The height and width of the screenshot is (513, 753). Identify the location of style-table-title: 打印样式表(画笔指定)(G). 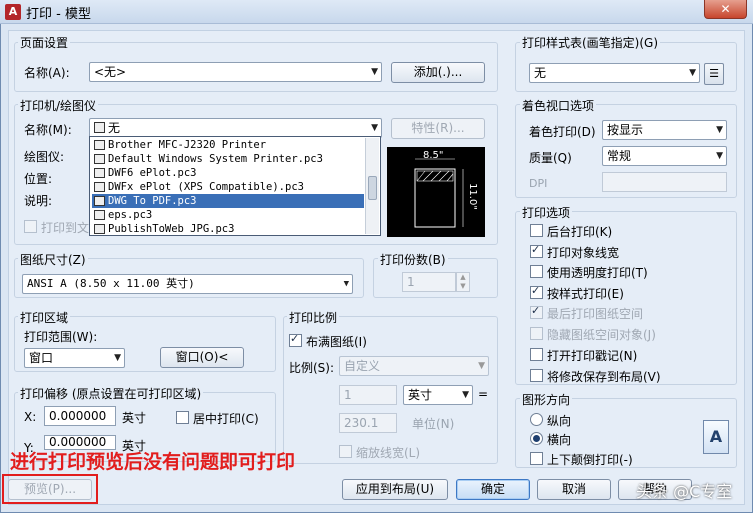
(590, 42).